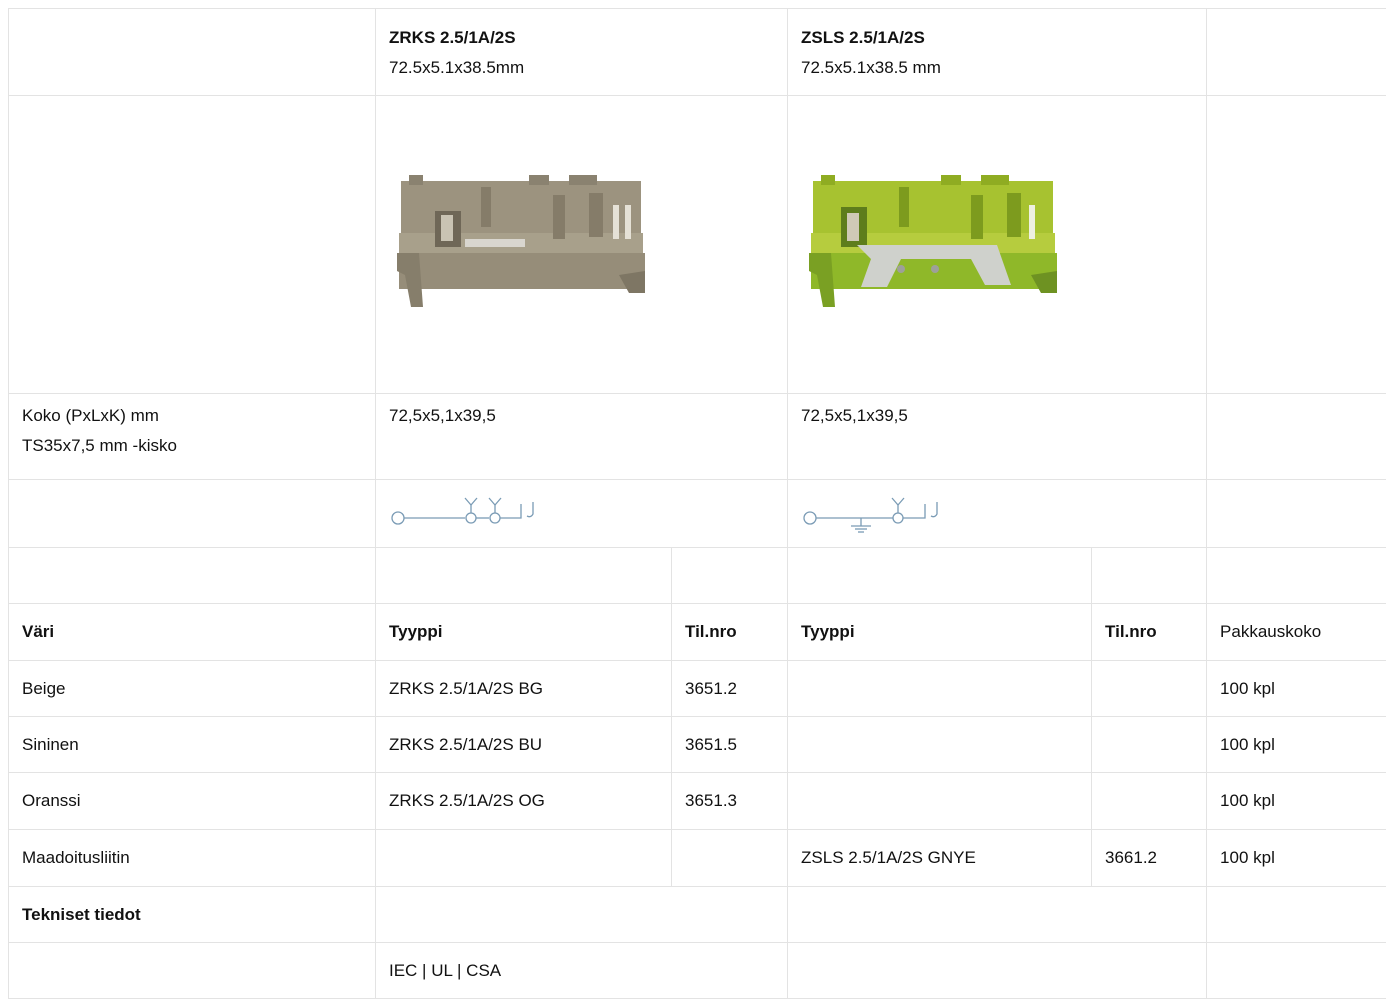 Image resolution: width=1386 pixels, height=999 pixels. I want to click on size-value-1: 72,5x5,1x39,5, so click(581, 416).